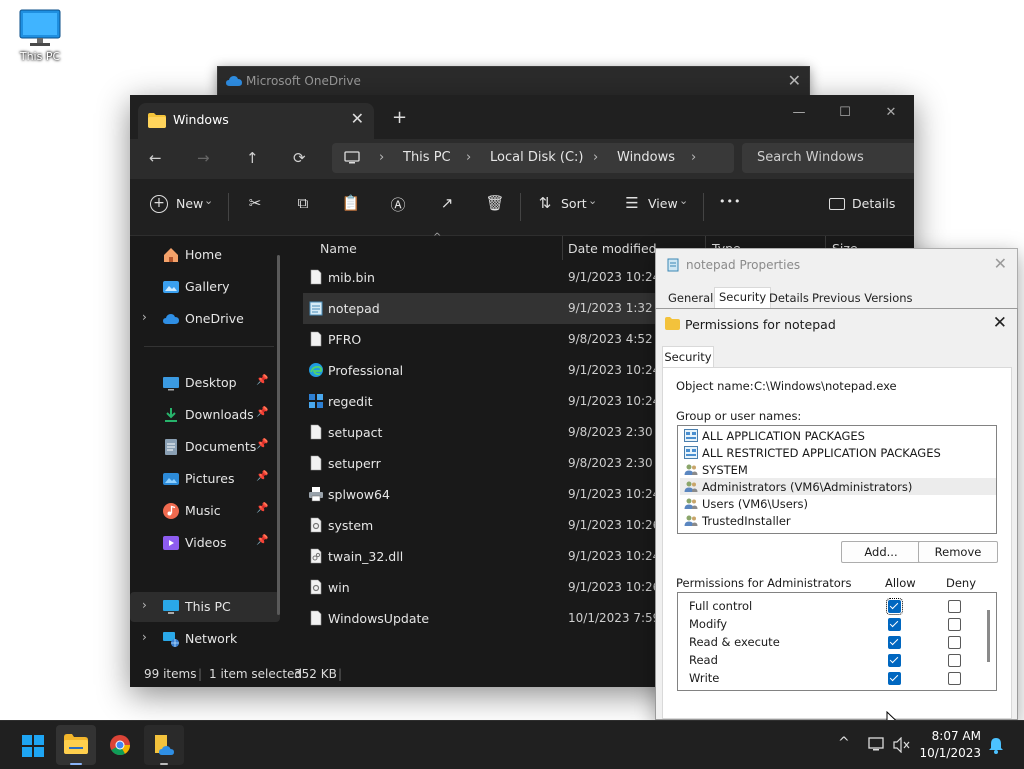  What do you see at coordinates (120, 745) in the screenshot?
I see `taskbar-chrome` at bounding box center [120, 745].